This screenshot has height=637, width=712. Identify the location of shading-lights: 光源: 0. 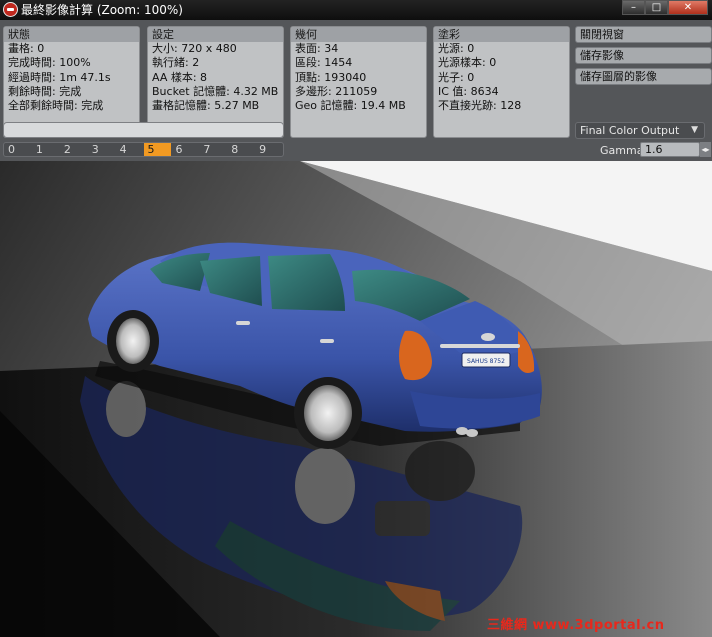
(456, 48).